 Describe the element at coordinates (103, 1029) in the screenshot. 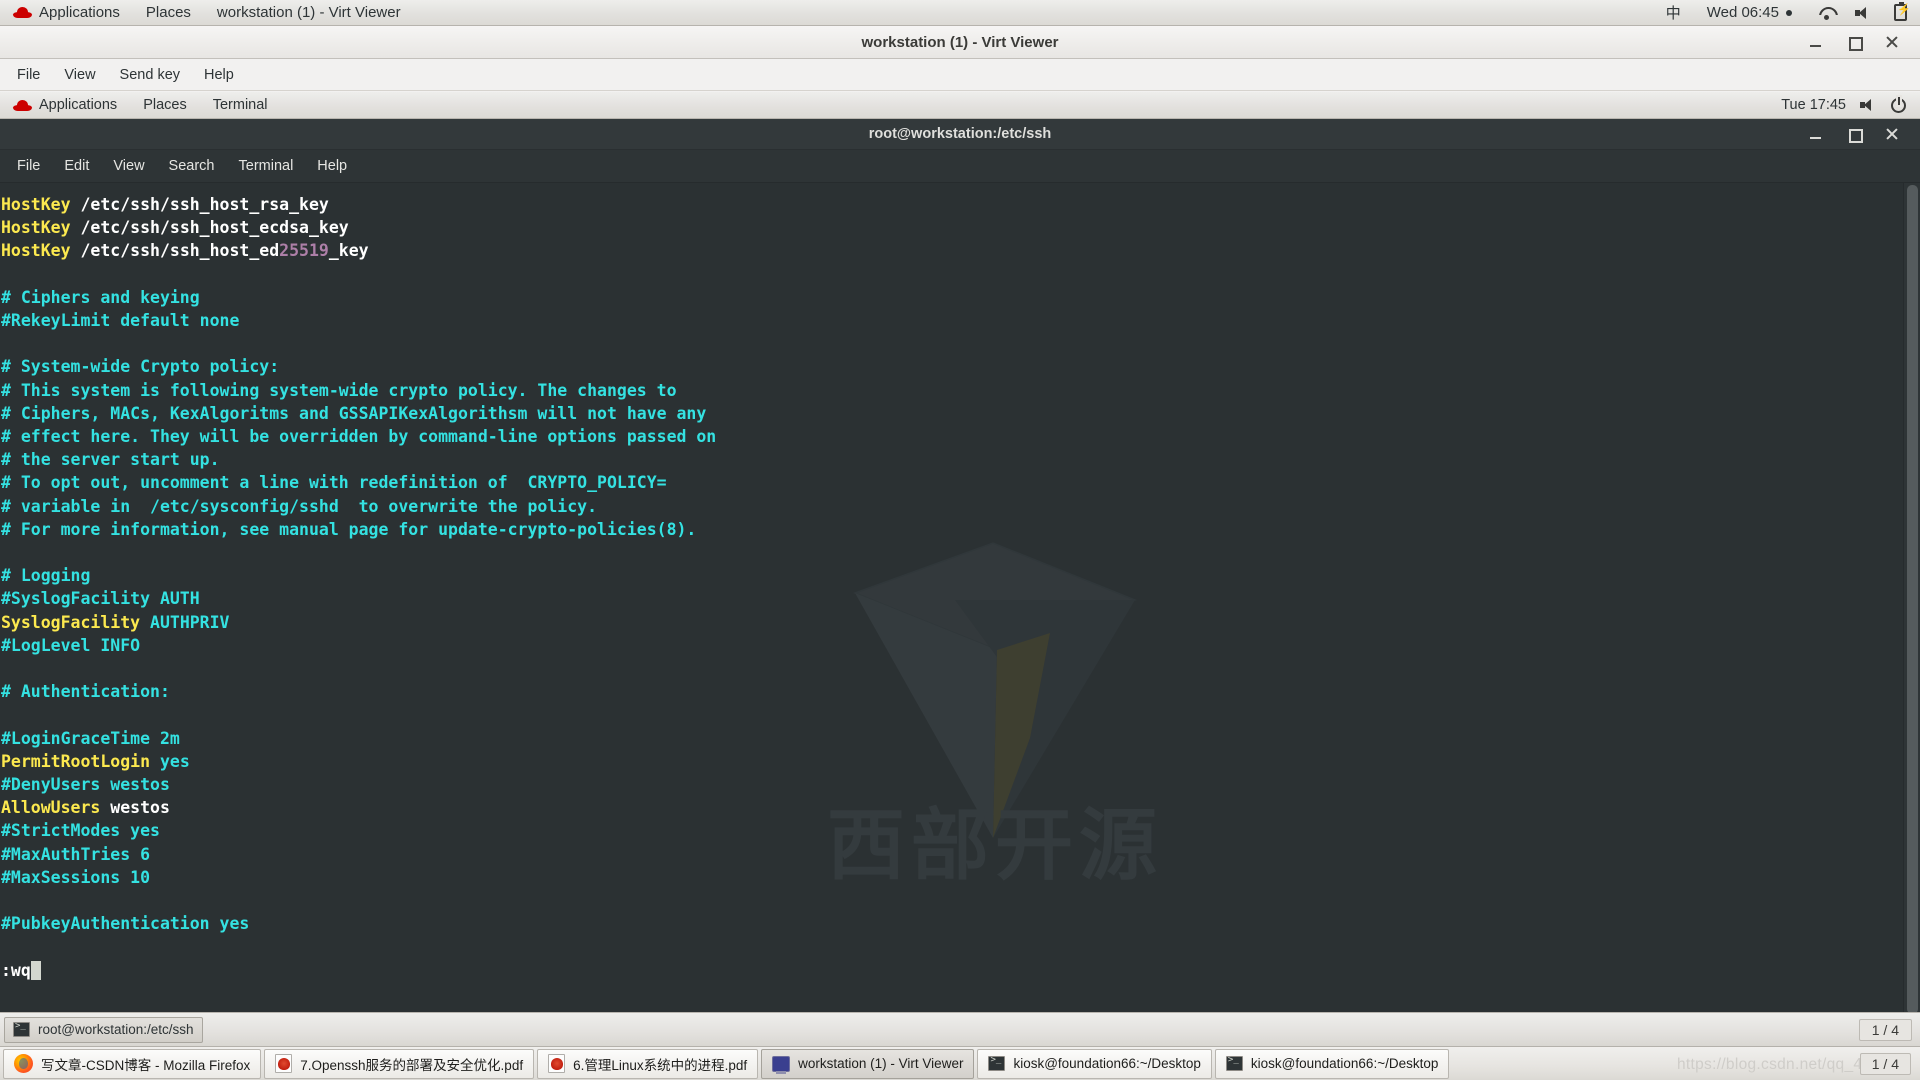

I see `guest-taskbar-item-terminal: root@workstation:/etc/ssh` at that location.